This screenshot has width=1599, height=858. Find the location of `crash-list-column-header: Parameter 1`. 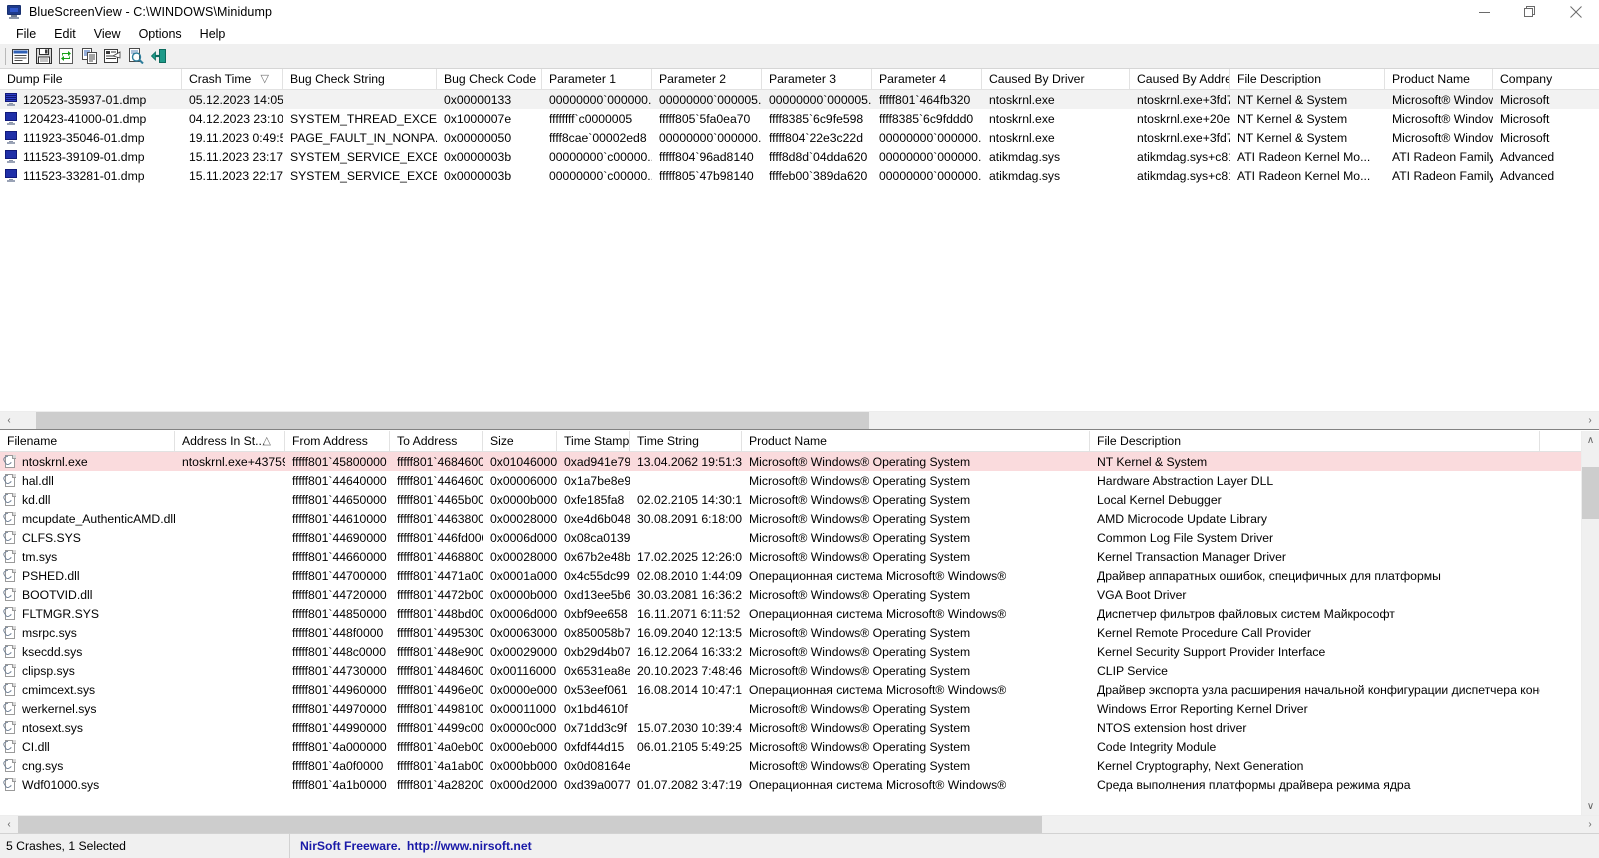

crash-list-column-header: Parameter 1 is located at coordinates (597, 79).